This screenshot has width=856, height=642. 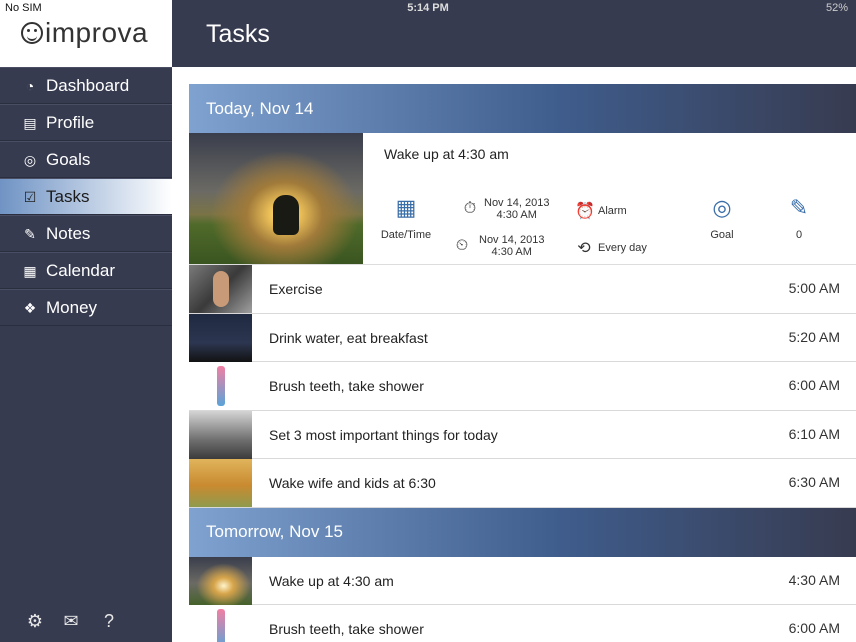 I want to click on repeat-icon: ⟲, so click(x=584, y=248).